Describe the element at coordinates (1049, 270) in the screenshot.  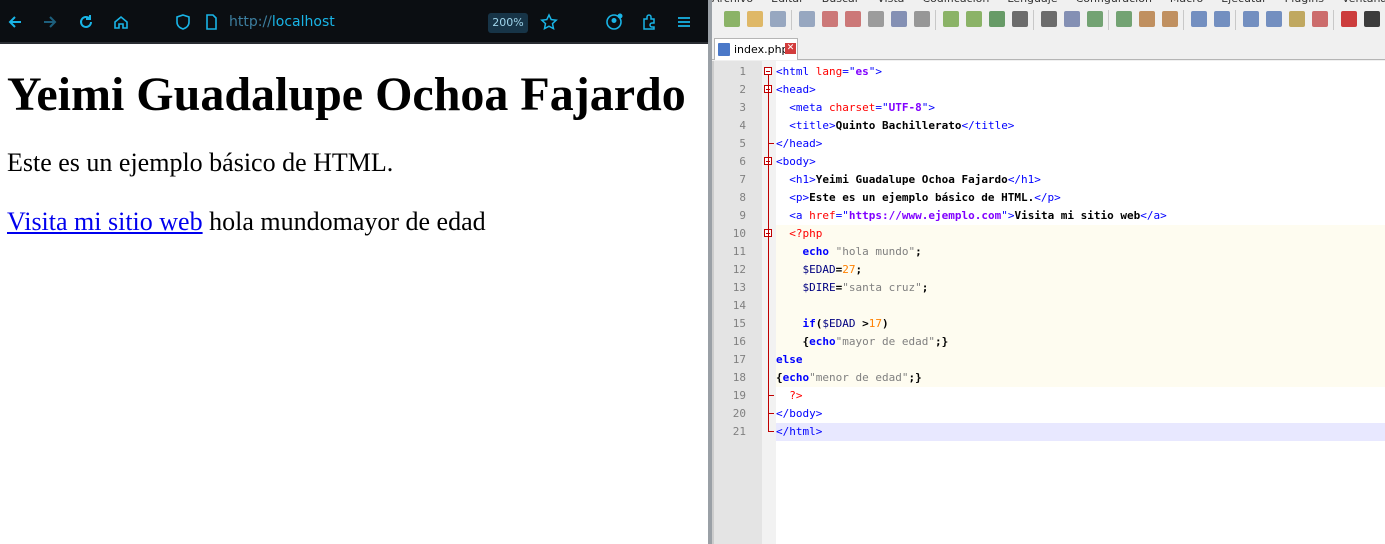
I see `code-line: 12 $EDAD=27;` at that location.